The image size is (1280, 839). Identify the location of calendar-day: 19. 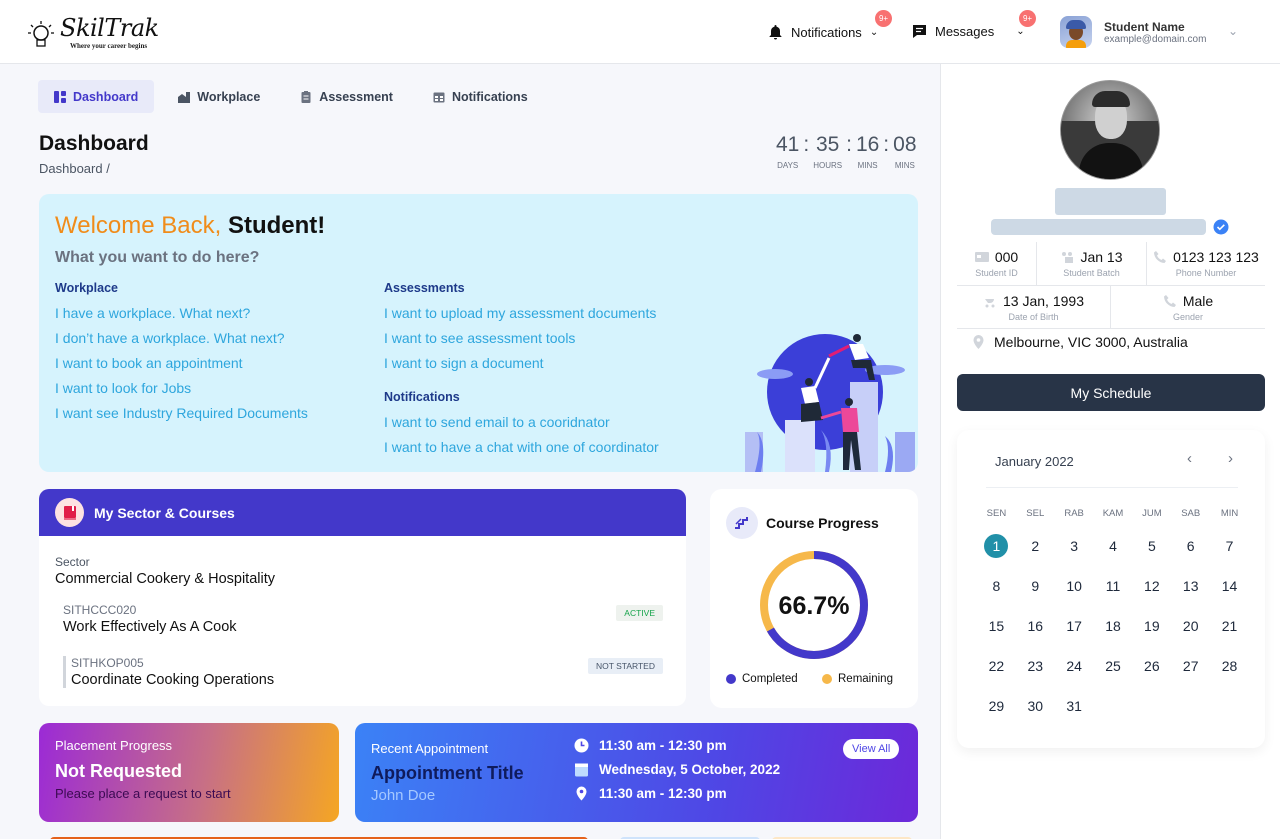
(1151, 634).